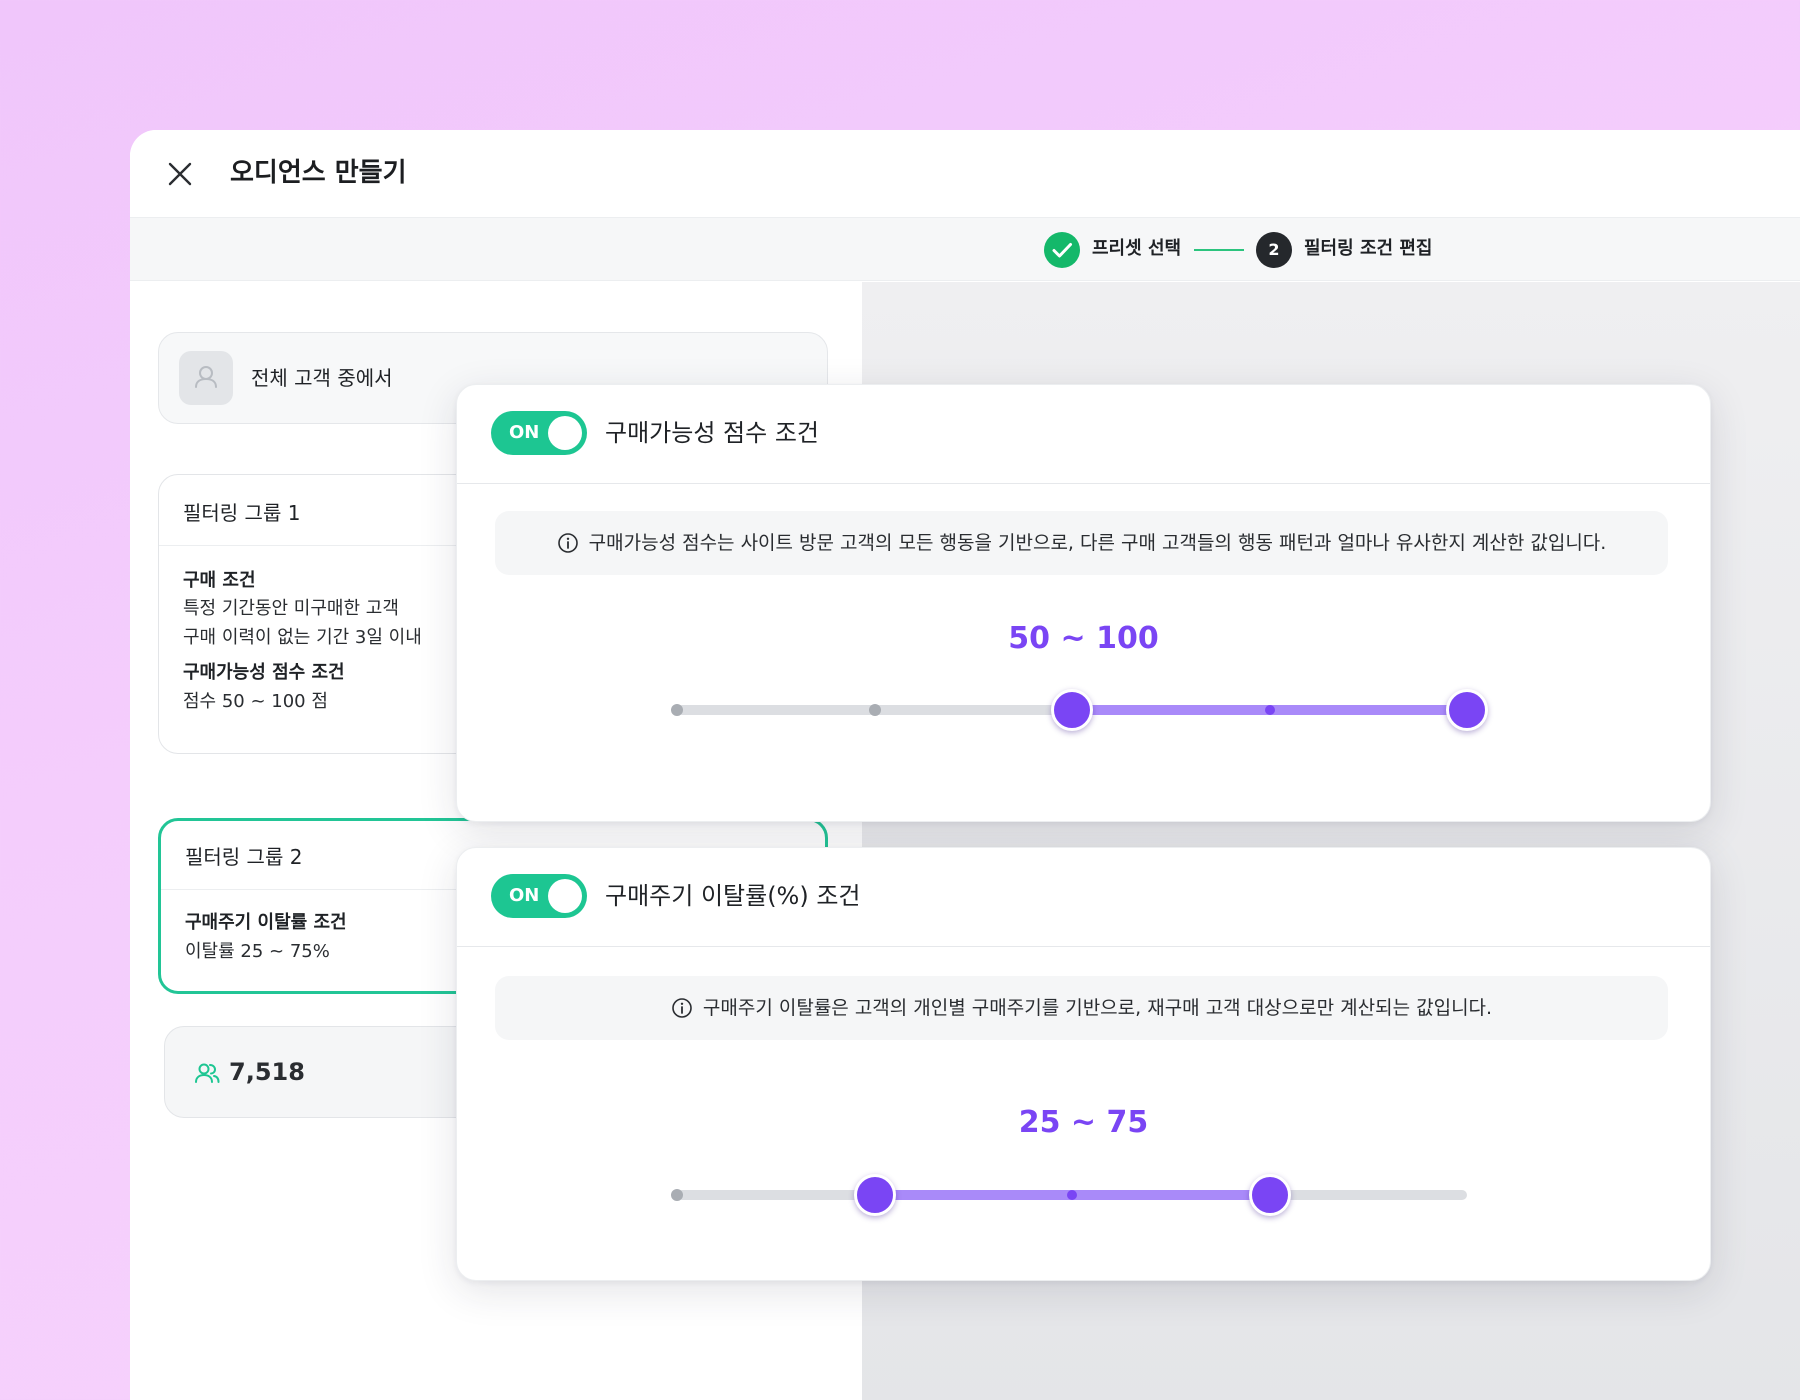 Image resolution: width=1800 pixels, height=1400 pixels. Describe the element at coordinates (1083, 638) in the screenshot. I see `range-value-label: 50 ~ 100` at that location.